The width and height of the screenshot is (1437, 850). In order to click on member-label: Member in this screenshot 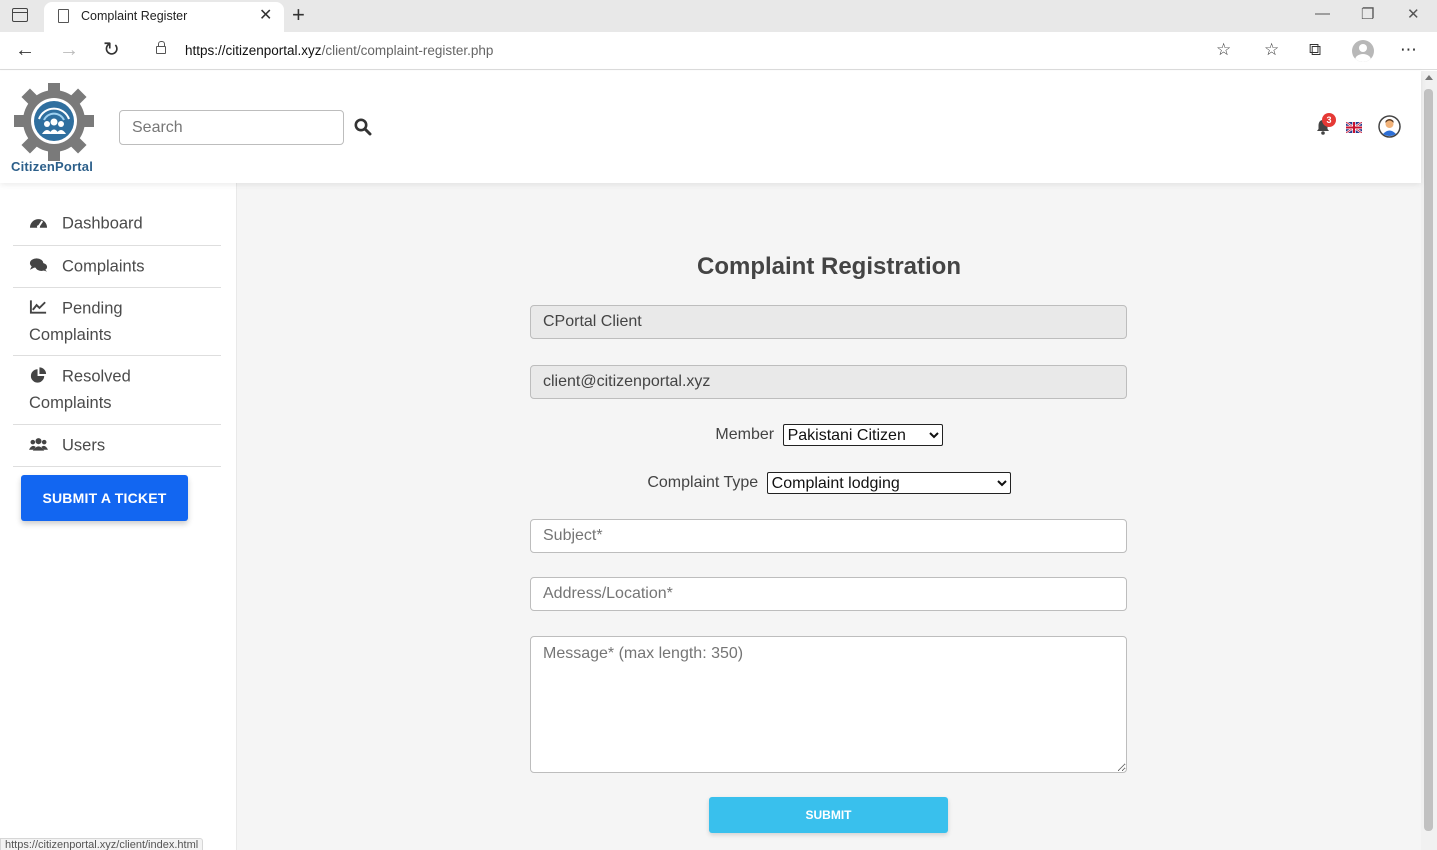, I will do `click(745, 434)`.